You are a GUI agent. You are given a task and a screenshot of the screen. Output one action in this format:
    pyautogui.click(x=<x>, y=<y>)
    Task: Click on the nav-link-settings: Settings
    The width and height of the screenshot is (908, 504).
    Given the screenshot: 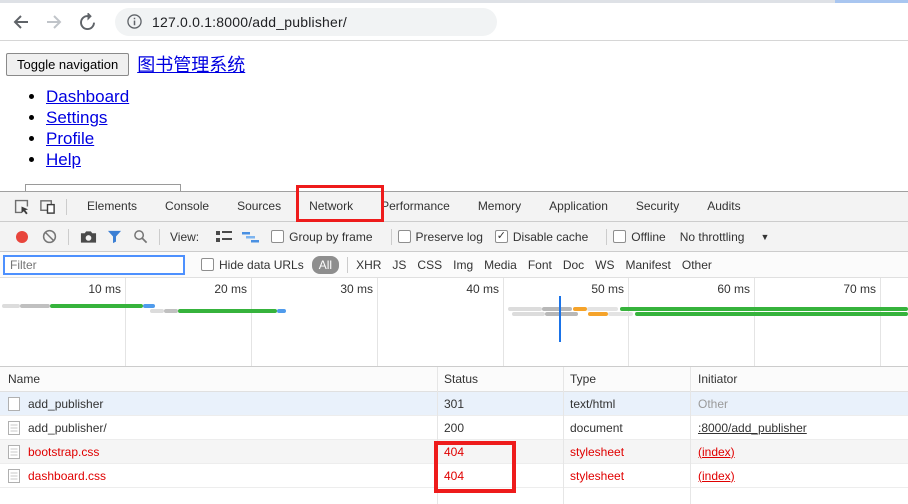 What is the action you would take?
    pyautogui.click(x=76, y=117)
    